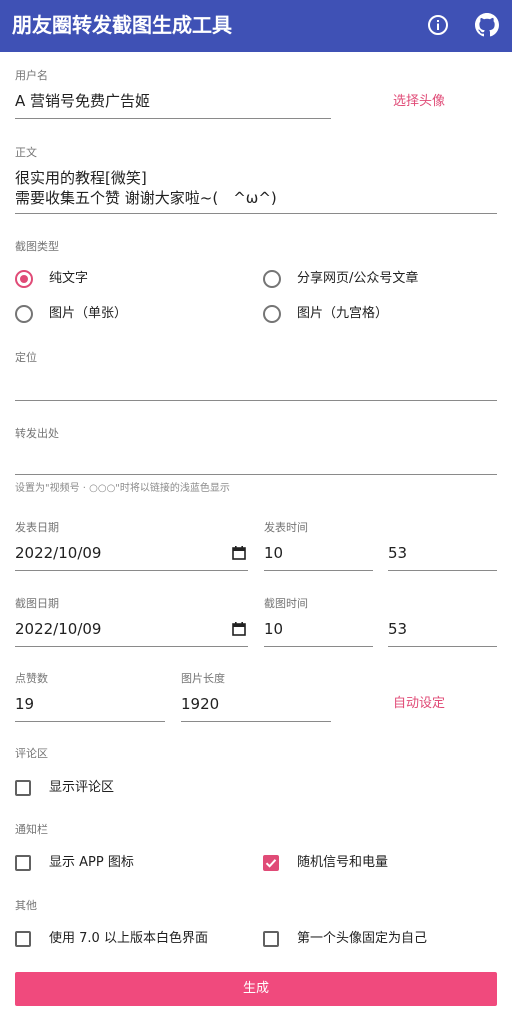 The height and width of the screenshot is (1024, 512). Describe the element at coordinates (362, 938) in the screenshot. I see `checkbox-label: 第一个头像固定为自己` at that location.